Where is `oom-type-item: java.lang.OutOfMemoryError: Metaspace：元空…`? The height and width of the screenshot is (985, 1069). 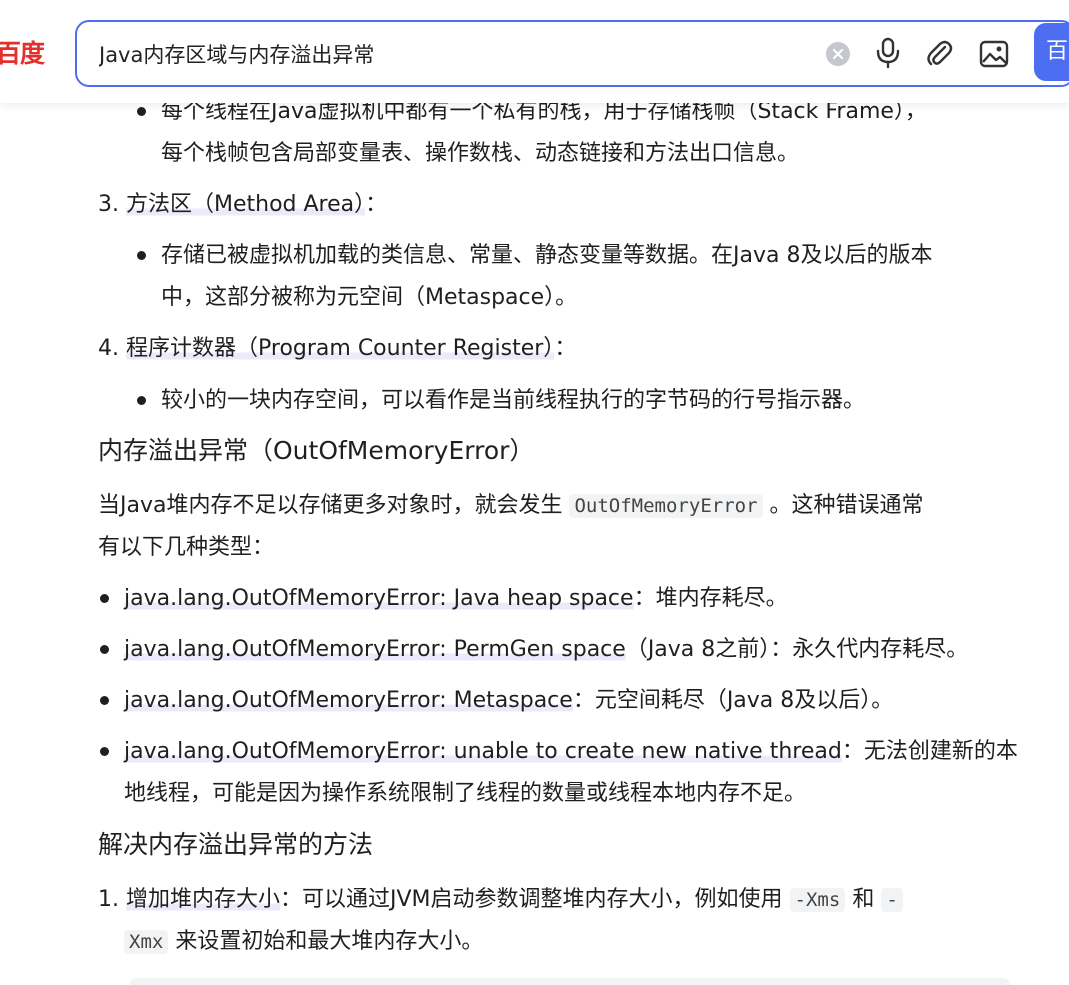
oom-type-item: java.lang.OutOfMemoryError: Metaspace：元空… is located at coordinates (508, 701).